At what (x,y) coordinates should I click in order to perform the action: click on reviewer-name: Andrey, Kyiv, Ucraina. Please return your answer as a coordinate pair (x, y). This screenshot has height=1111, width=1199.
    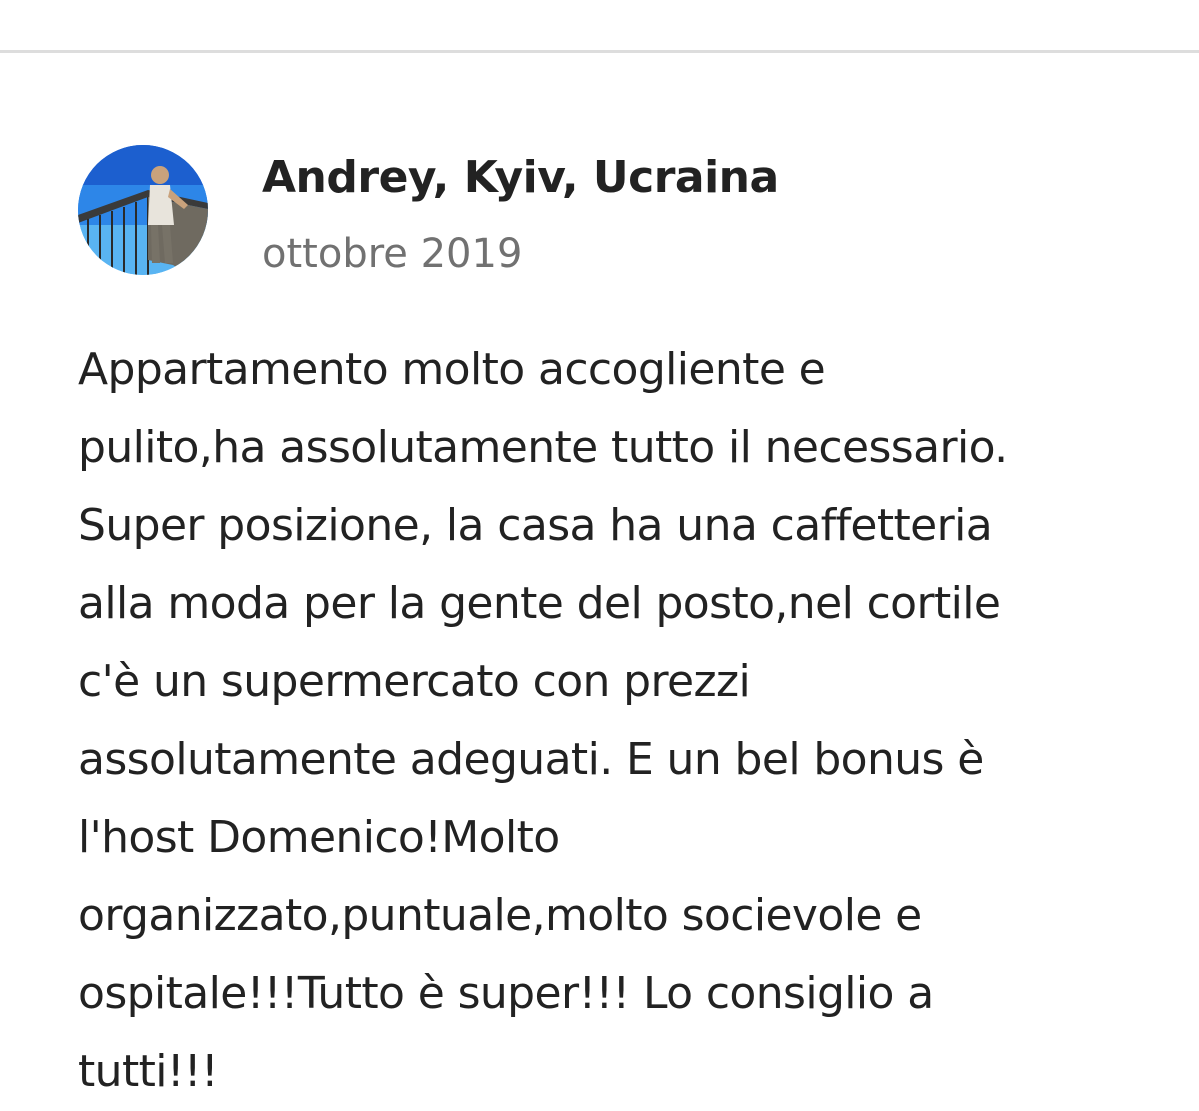
    Looking at the image, I should click on (520, 177).